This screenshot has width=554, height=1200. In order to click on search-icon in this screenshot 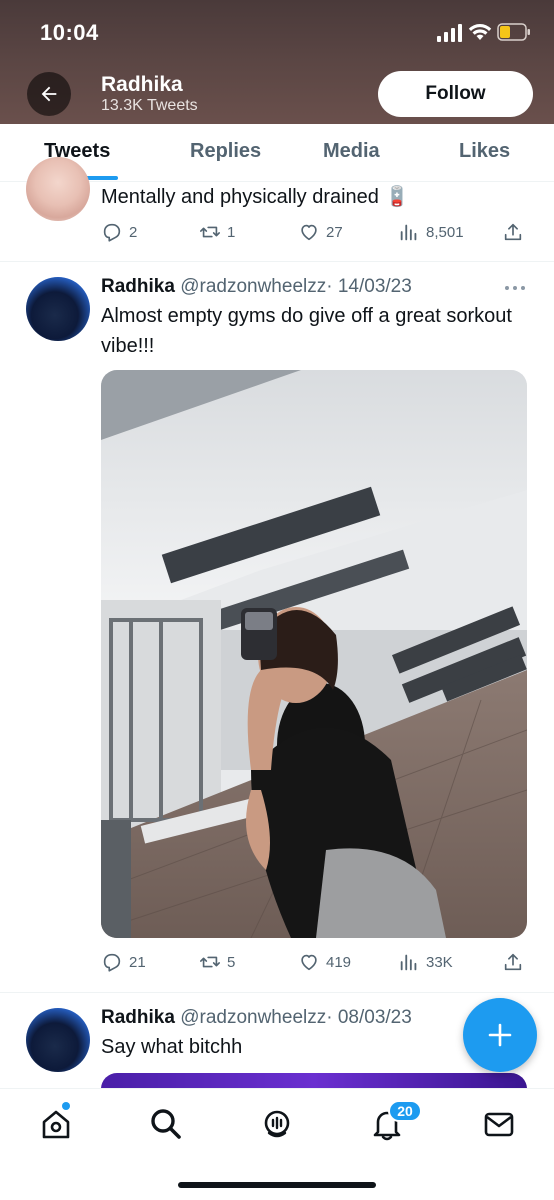, I will do `click(166, 1124)`.